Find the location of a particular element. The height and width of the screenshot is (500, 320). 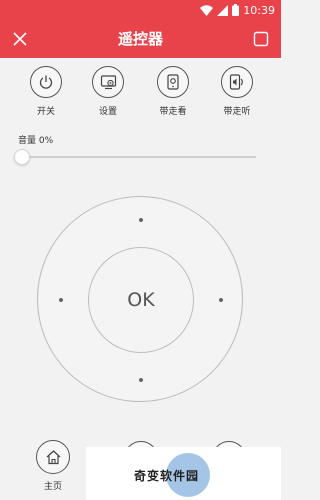

fullscreen-icon is located at coordinates (261, 39).